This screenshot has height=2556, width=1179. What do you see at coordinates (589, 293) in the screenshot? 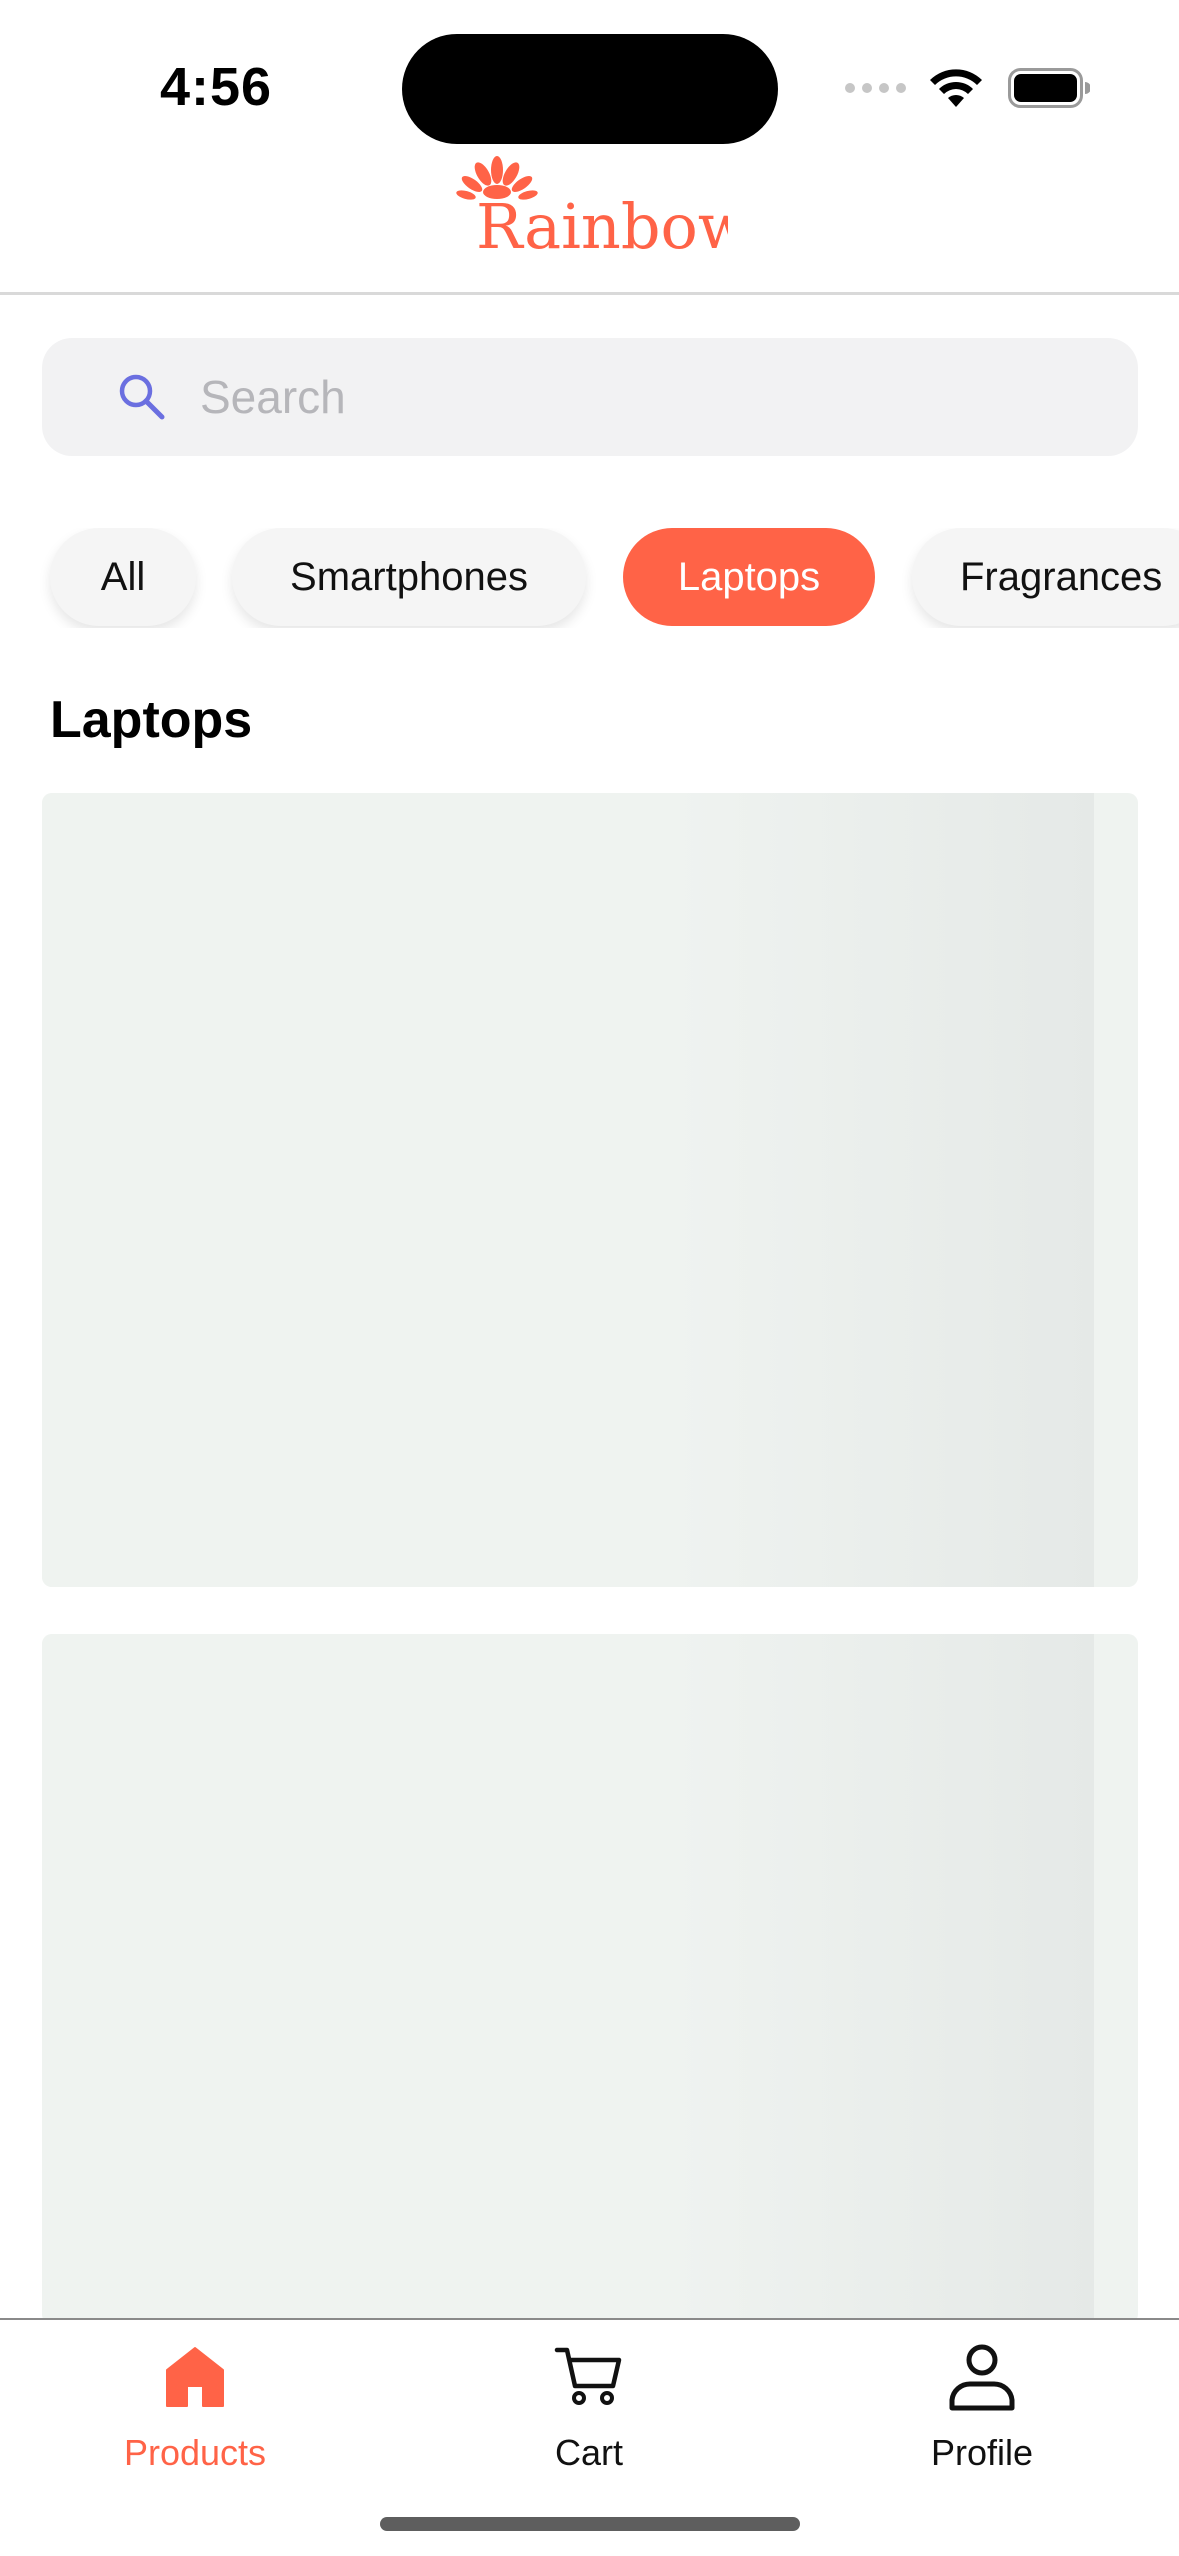
I see `header-divider` at bounding box center [589, 293].